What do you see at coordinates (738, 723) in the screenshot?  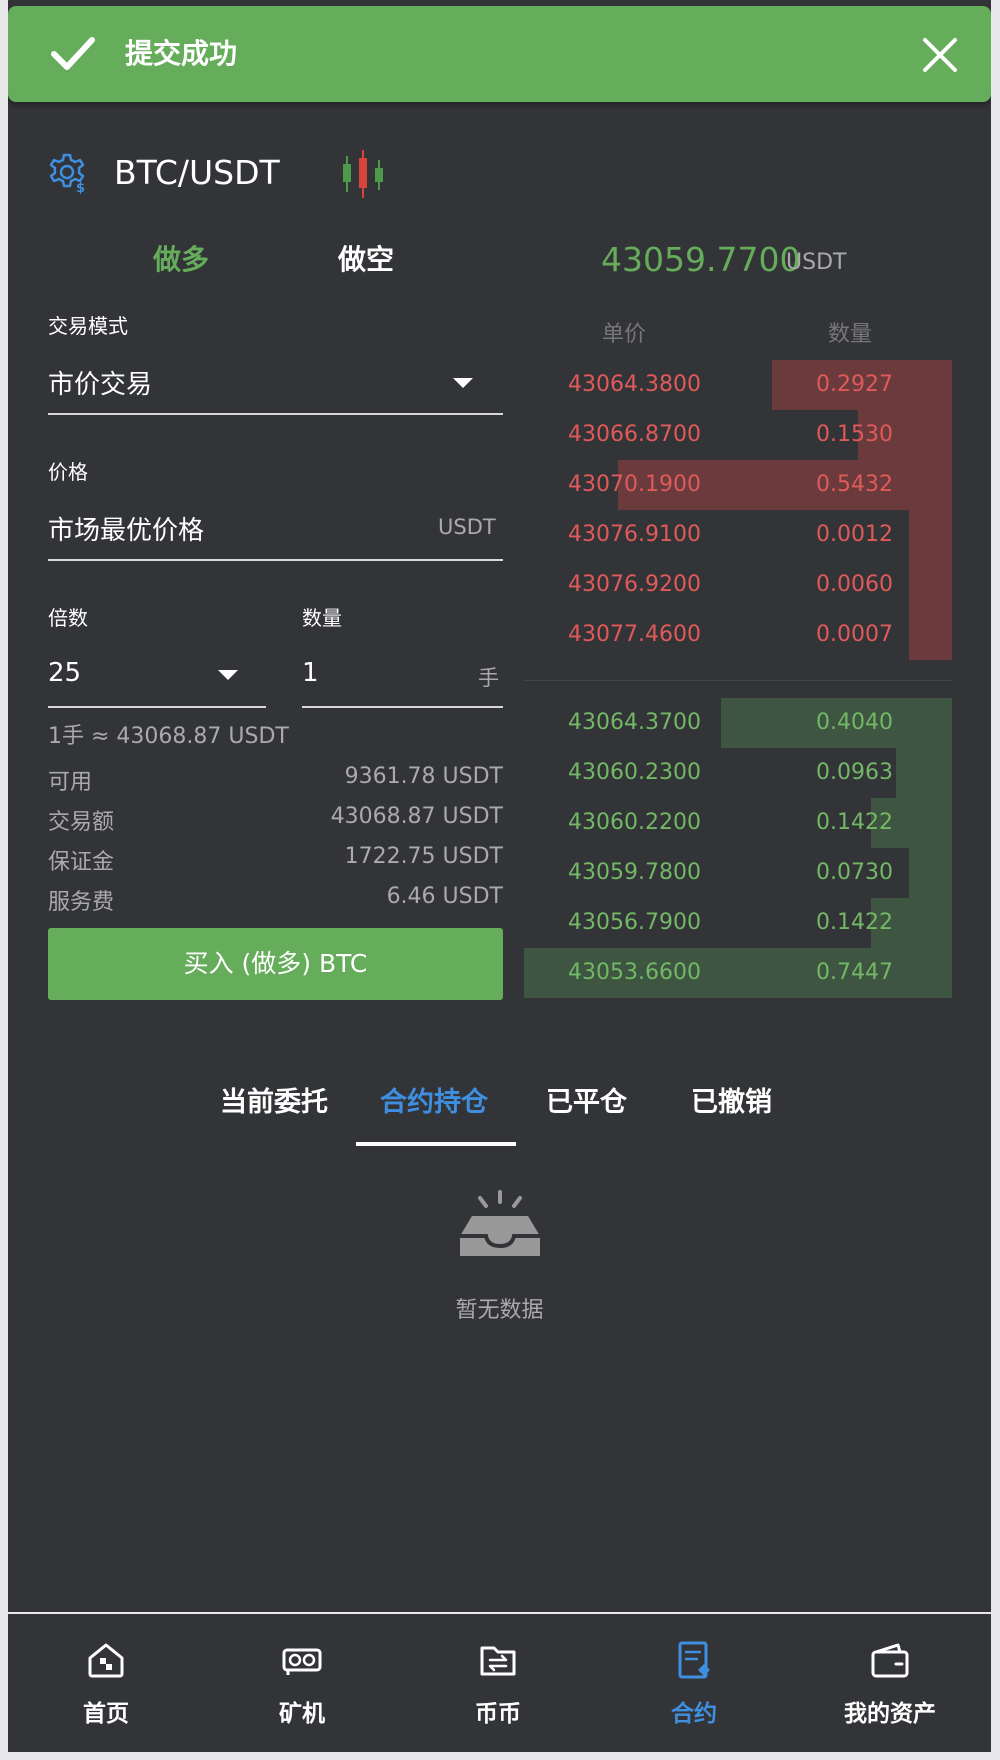 I see `bid-row: 43064.3700 0.4040` at bounding box center [738, 723].